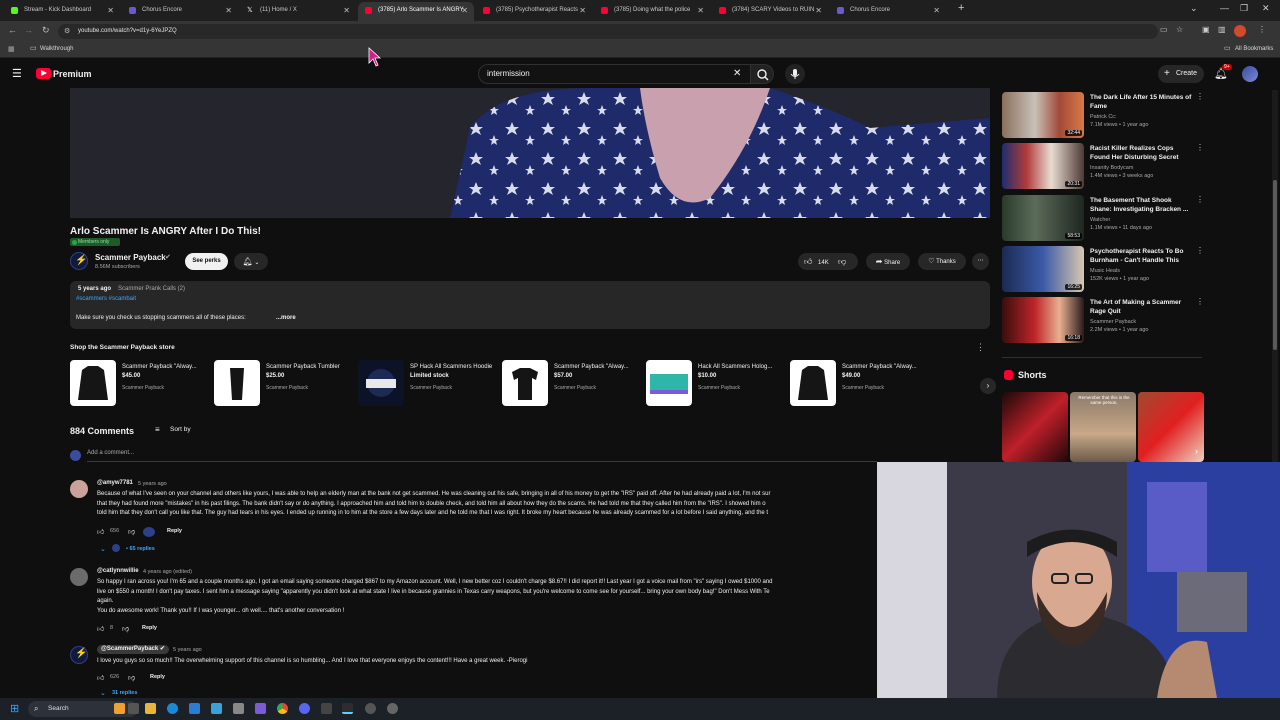  I want to click on extensions-icon: ▣, so click(1206, 29).